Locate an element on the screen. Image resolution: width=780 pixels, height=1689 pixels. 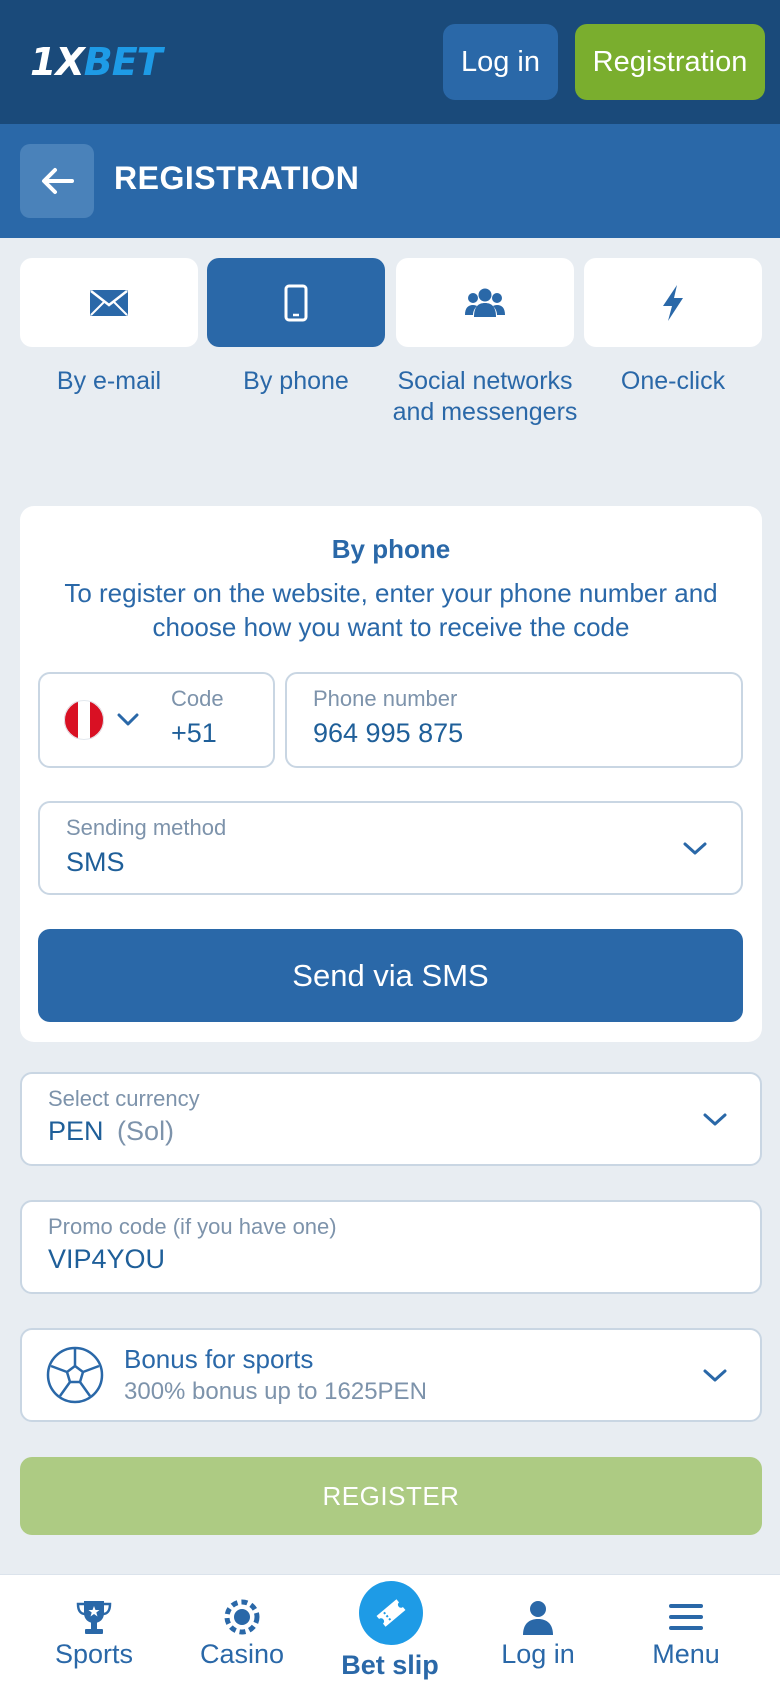
phone-number-value: 964 995 875 is located at coordinates (388, 733).